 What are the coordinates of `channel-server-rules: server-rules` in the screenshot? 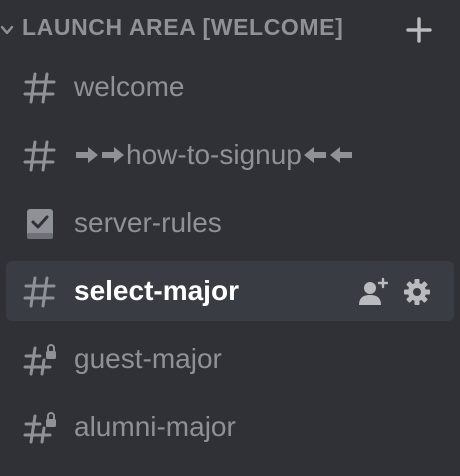 It's located at (230, 223).